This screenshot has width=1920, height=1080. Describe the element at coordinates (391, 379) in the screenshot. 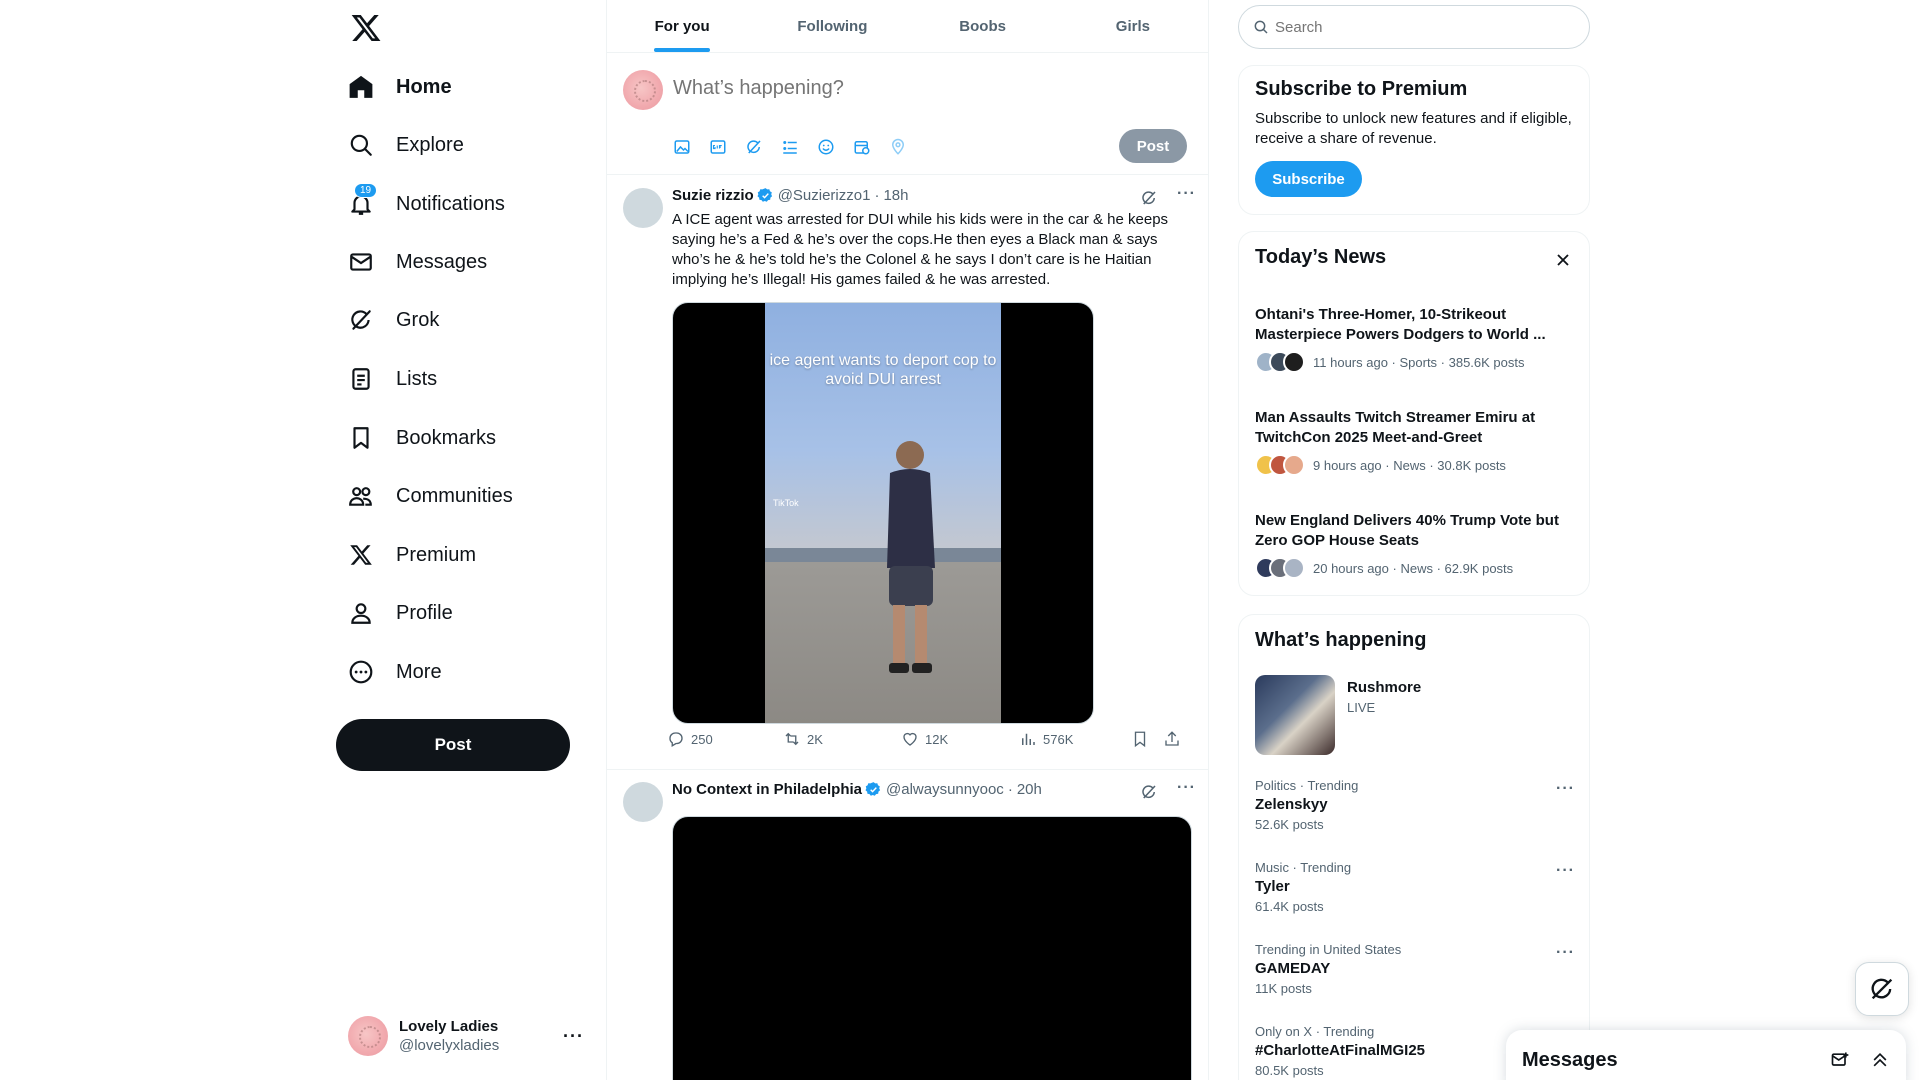

I see `nav-lists: Lists` at that location.